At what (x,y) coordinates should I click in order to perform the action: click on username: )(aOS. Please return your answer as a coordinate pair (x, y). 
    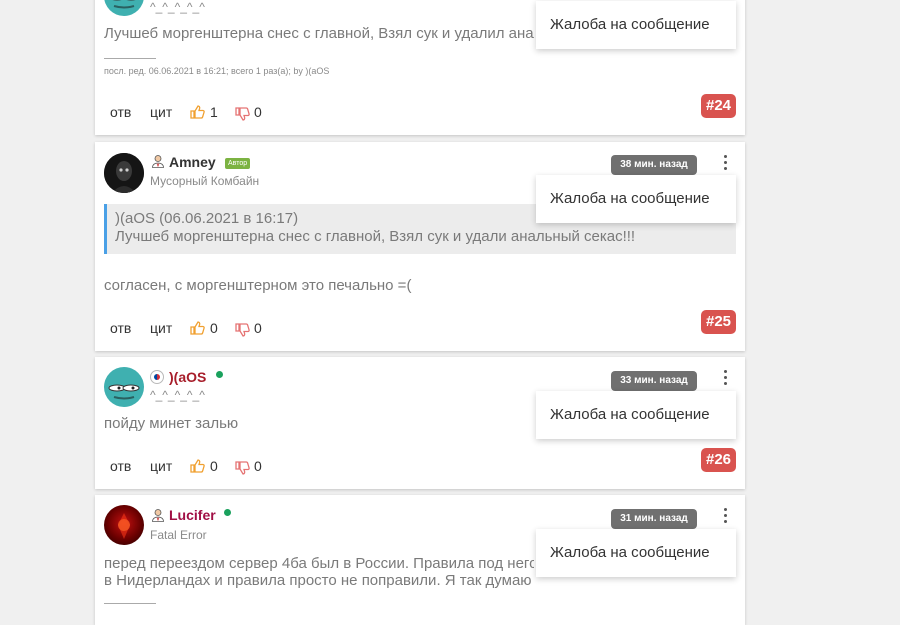
    Looking at the image, I should click on (187, 377).